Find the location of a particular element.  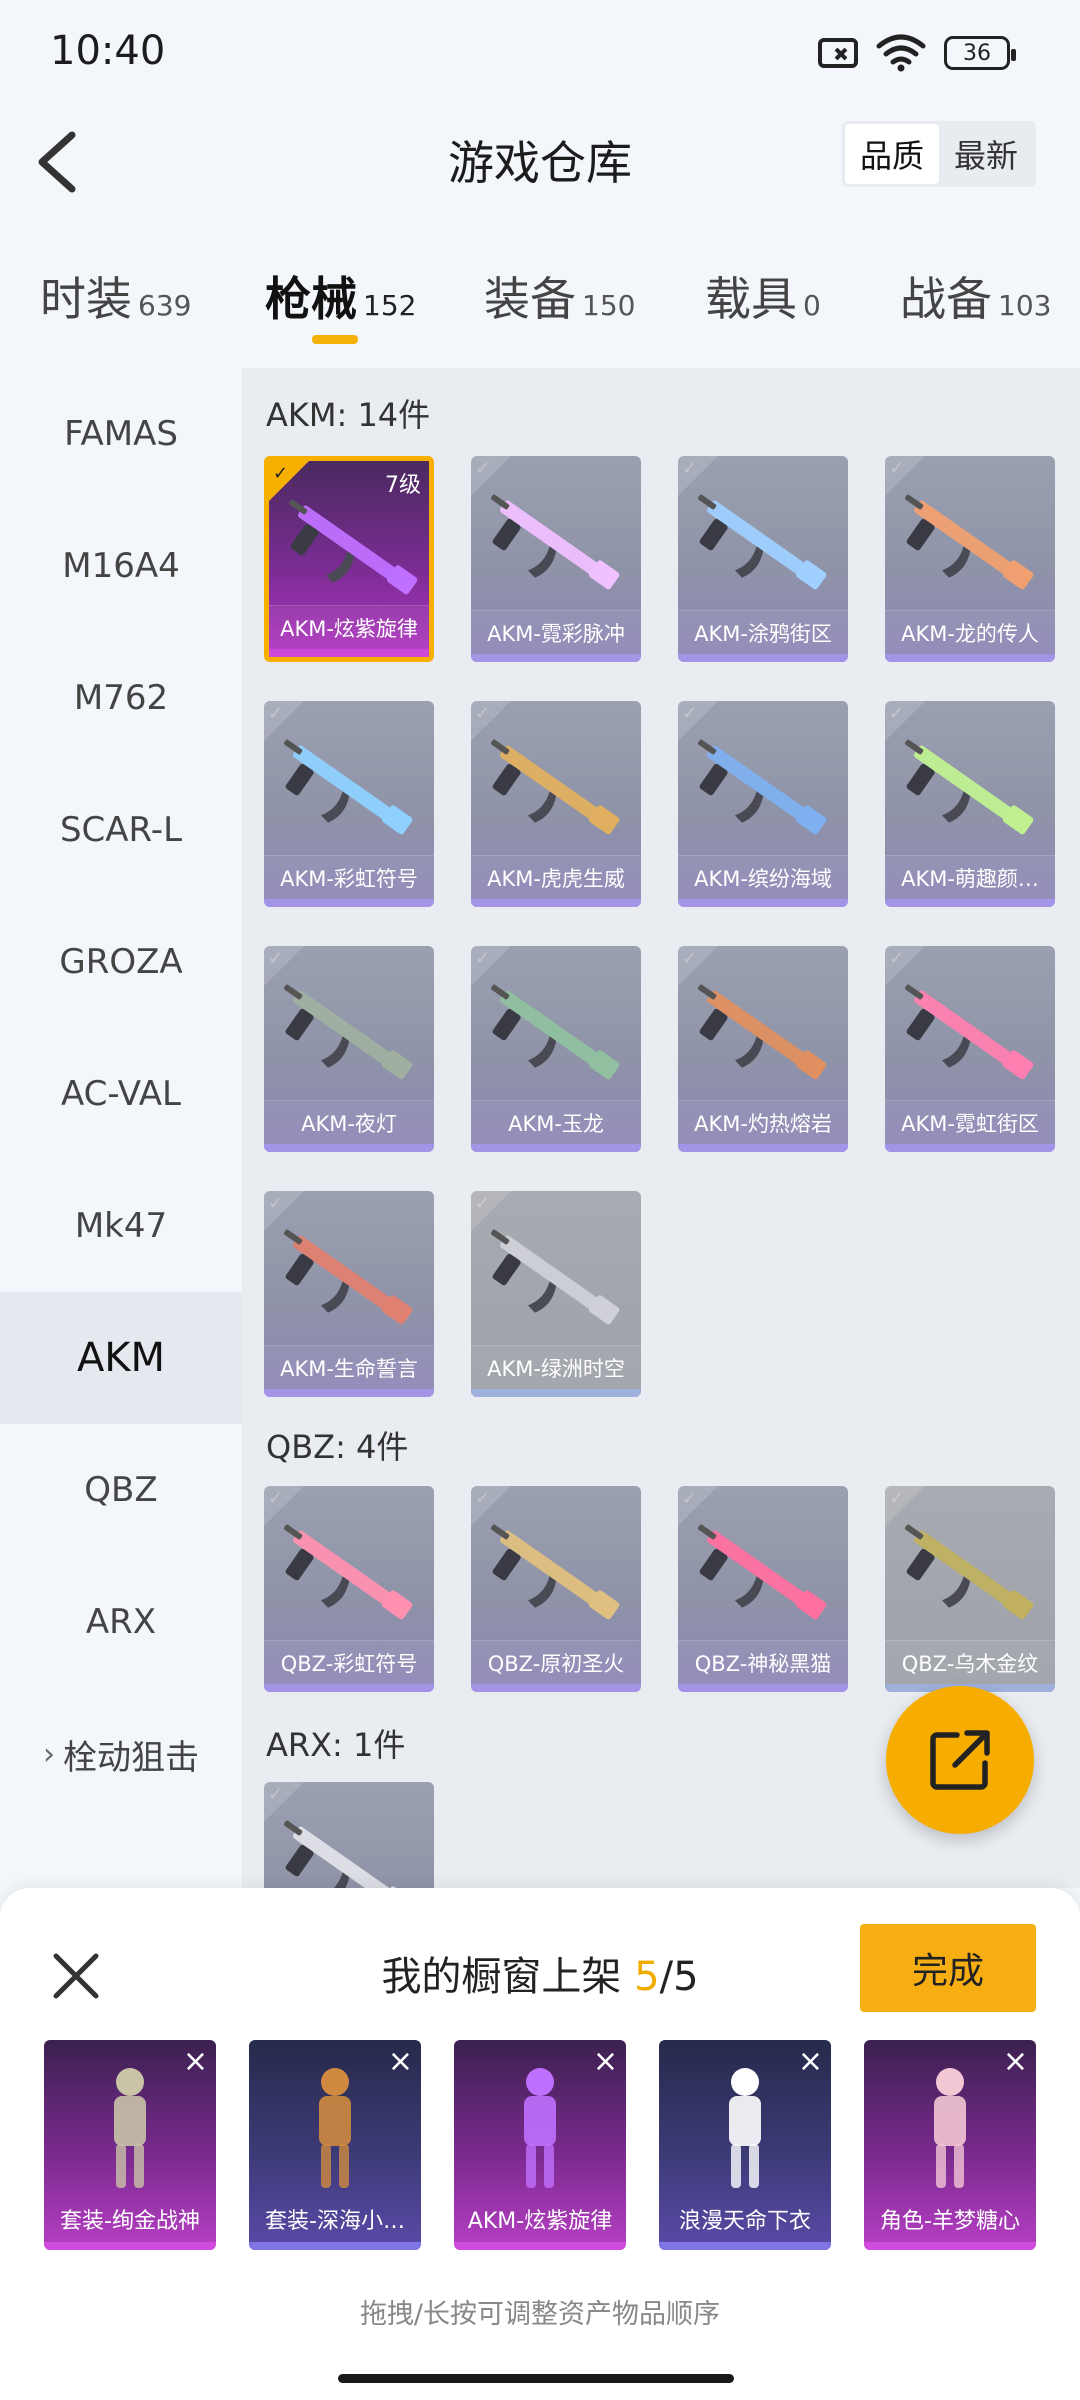

showcase-slot: × 浪漫天命下衣 is located at coordinates (745, 2145).